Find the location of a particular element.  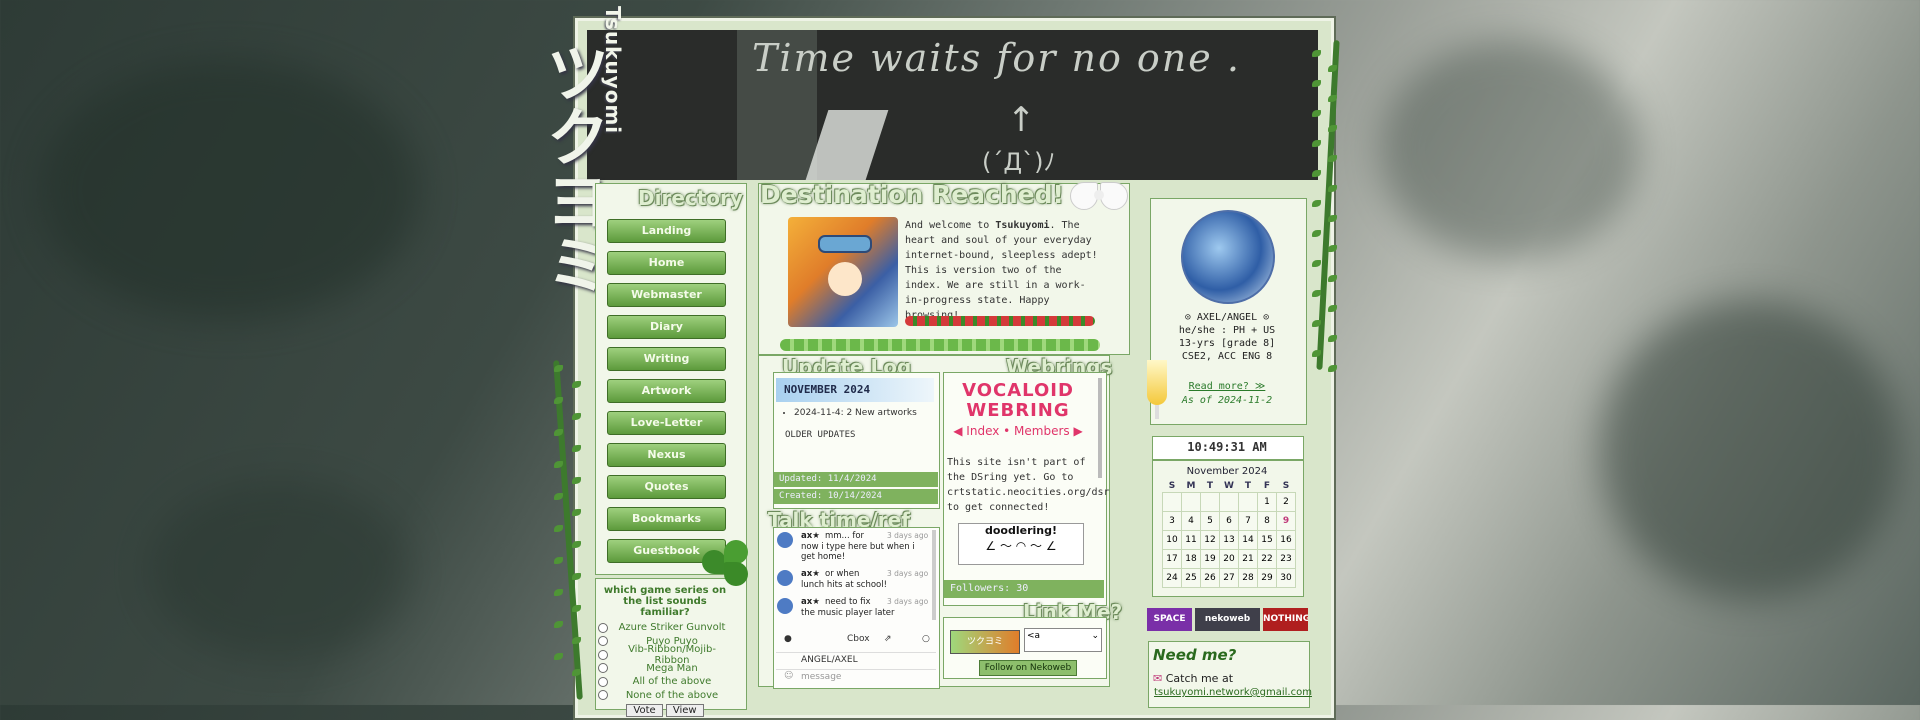

calendar-day: 21 is located at coordinates (1248, 559).